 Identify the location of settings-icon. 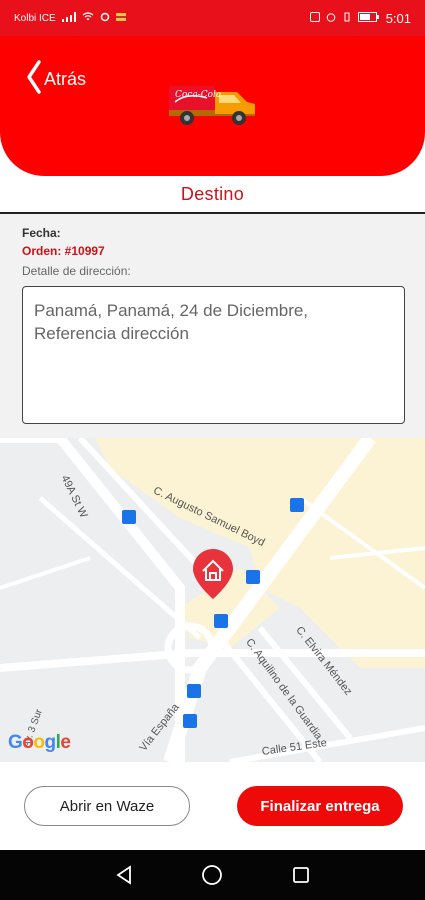
(105, 18).